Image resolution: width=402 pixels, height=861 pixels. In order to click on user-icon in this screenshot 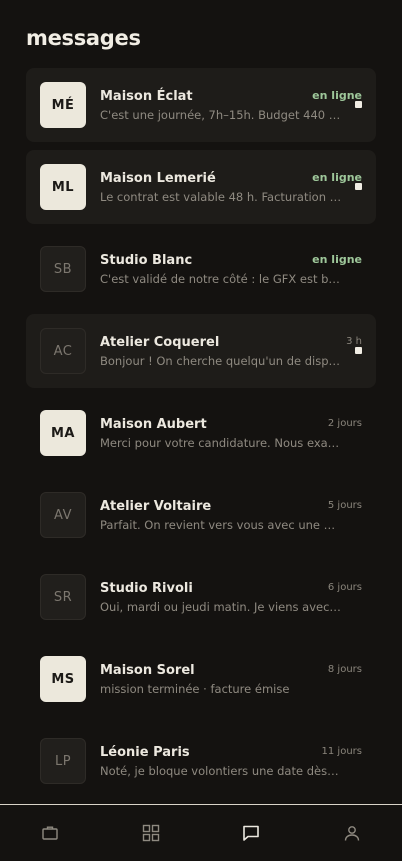, I will do `click(352, 833)`.